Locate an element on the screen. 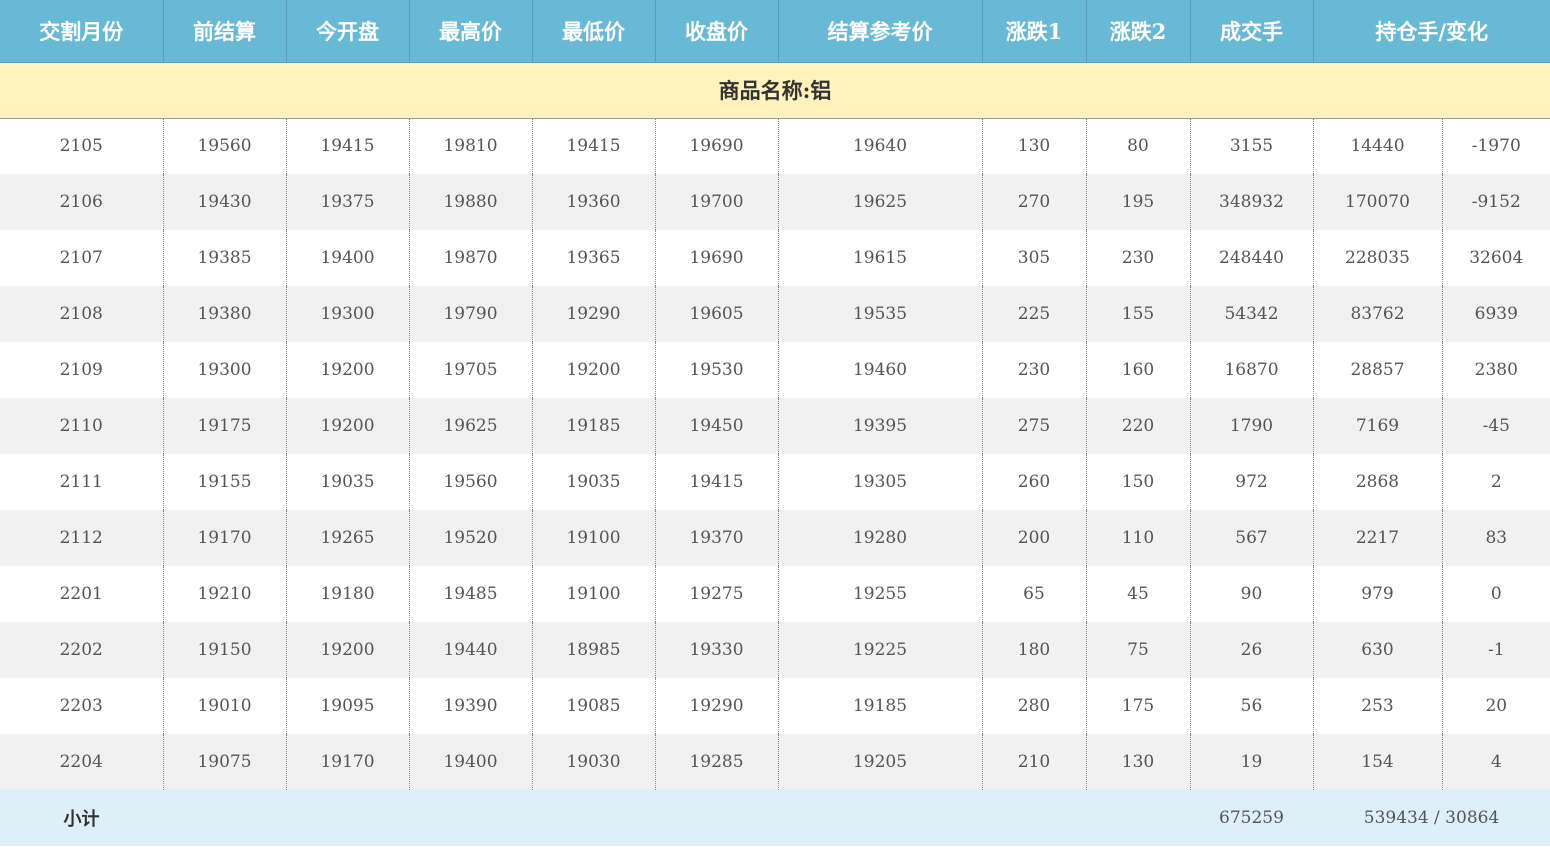 Image resolution: width=1550 pixels, height=847 pixels. subtotal-row: 小计 675259 539434 / 30864 is located at coordinates (775, 818).